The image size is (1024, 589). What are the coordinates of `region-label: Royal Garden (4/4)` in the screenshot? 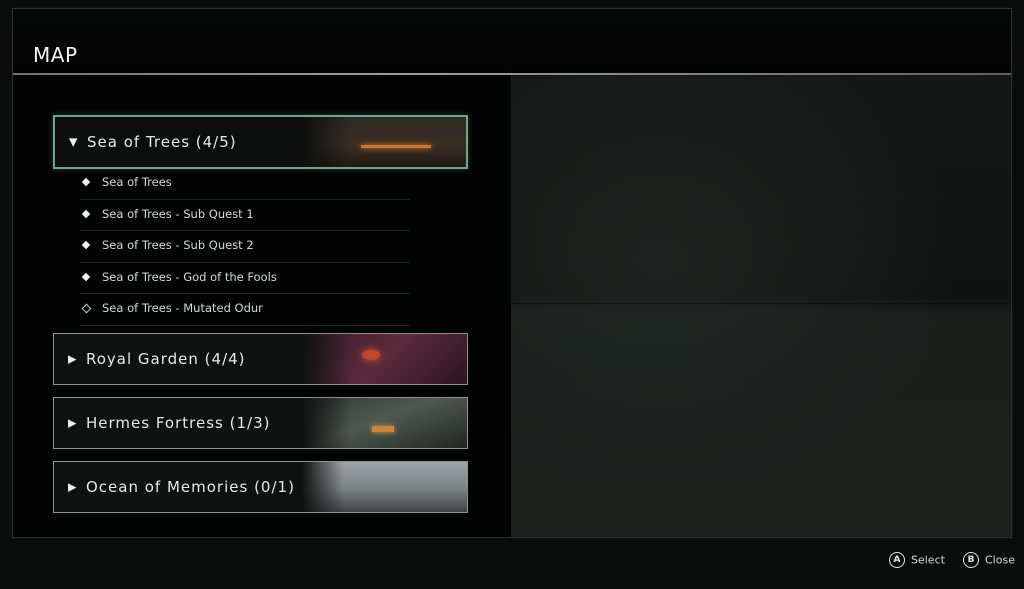 It's located at (166, 359).